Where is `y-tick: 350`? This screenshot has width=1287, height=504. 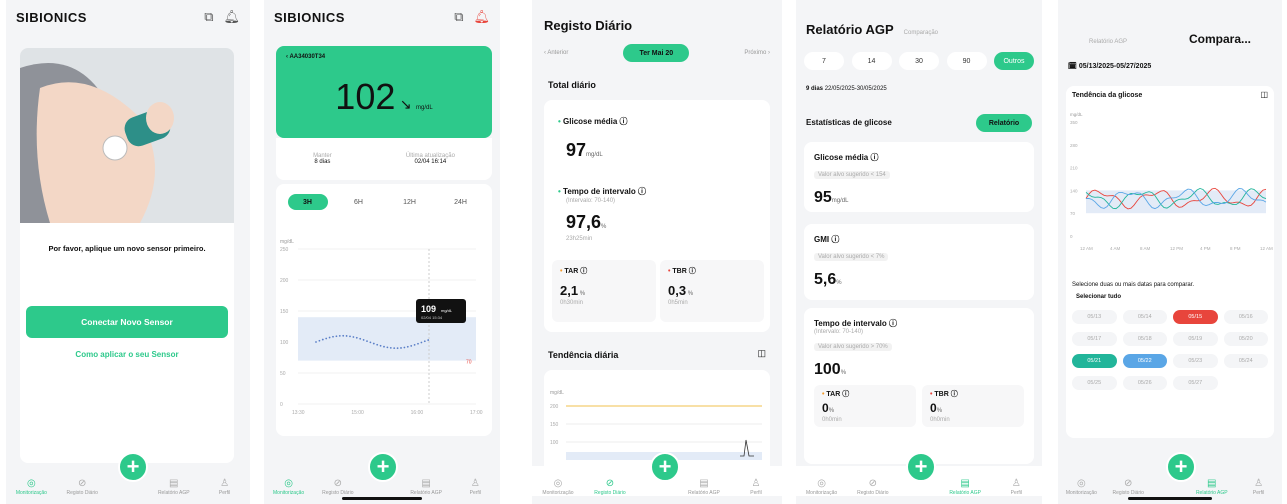
y-tick: 350 is located at coordinates (1074, 122).